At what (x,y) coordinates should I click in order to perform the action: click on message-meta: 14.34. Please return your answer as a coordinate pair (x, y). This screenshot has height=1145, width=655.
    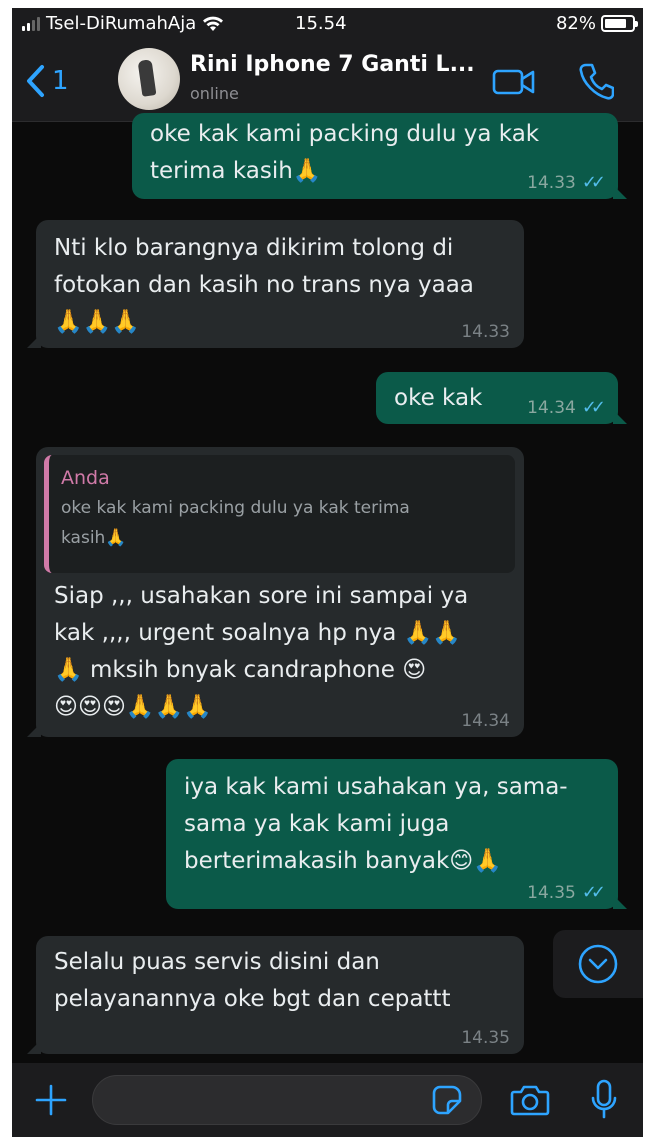
    Looking at the image, I should click on (485, 721).